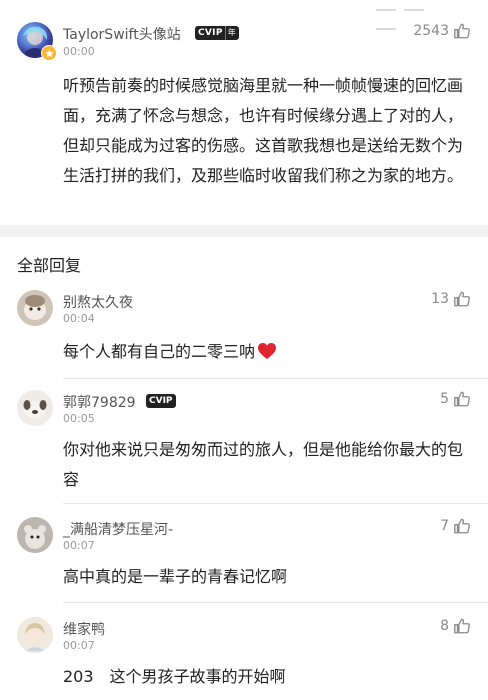  I want to click on like-button: 5, so click(455, 399).